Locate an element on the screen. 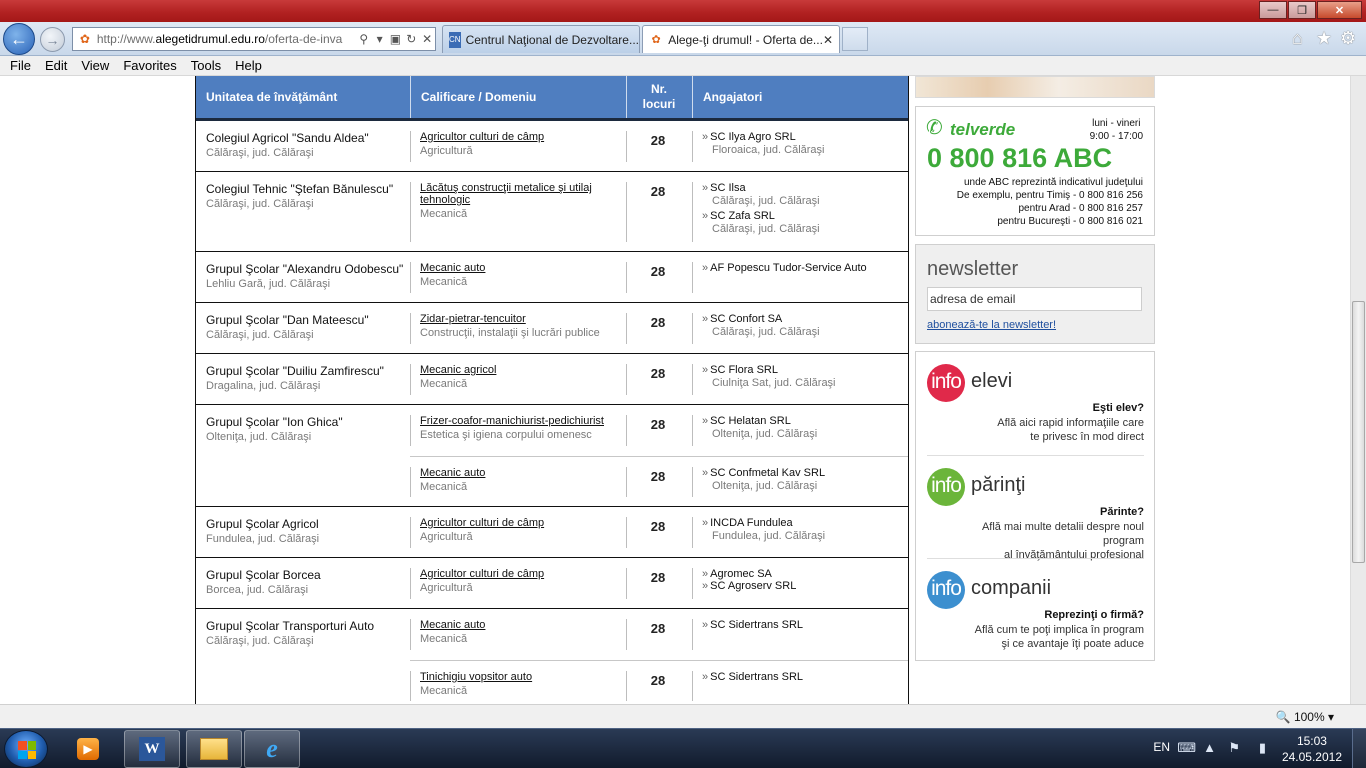  employer-location: Olteniţa, jud. Călăraşi is located at coordinates (765, 486).